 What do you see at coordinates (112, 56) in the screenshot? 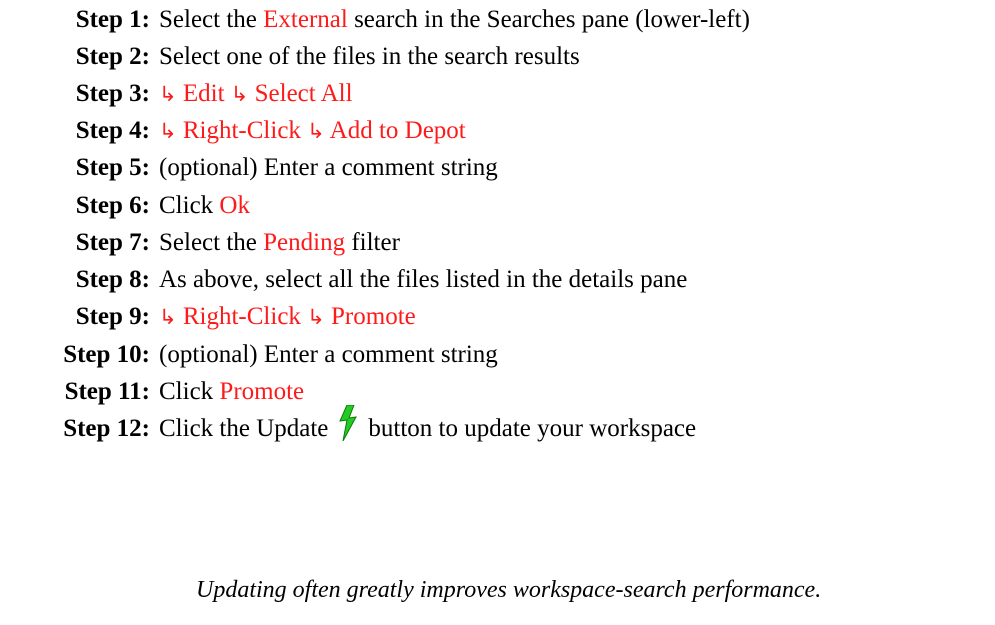
I see `step-label: Step 2:` at bounding box center [112, 56].